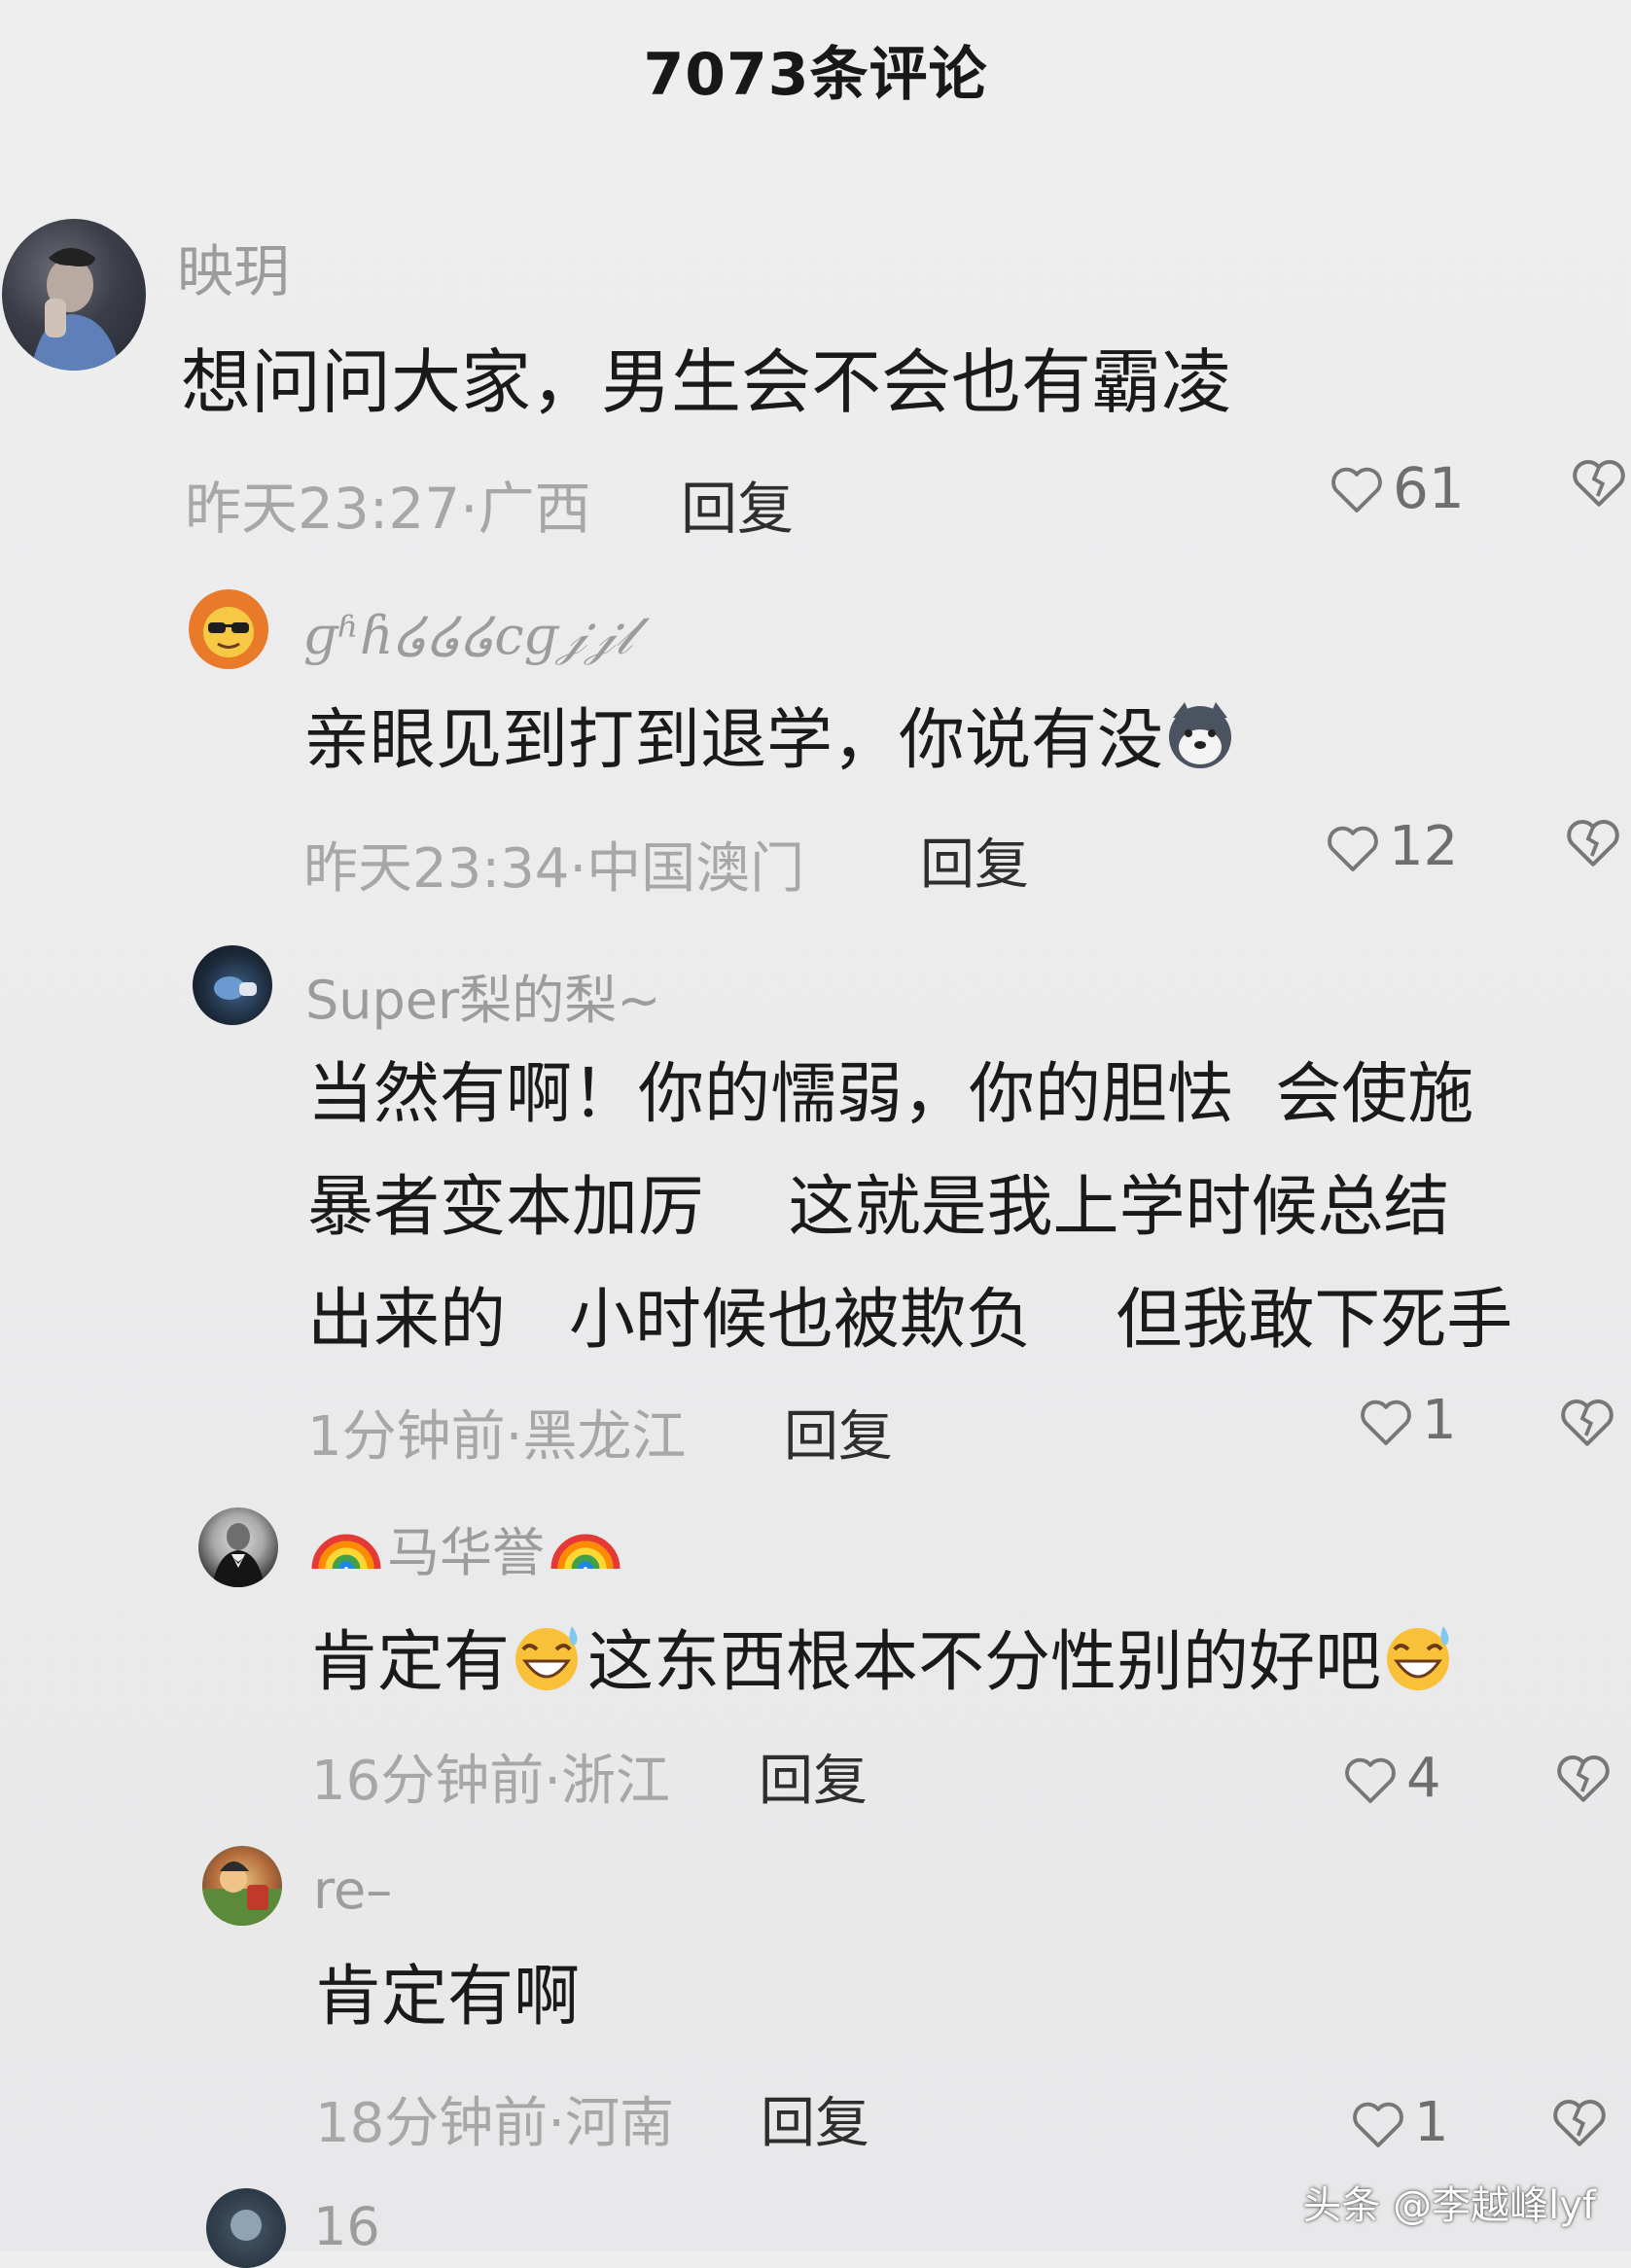 The height and width of the screenshot is (2268, 1631). I want to click on husky-dog-emoji, so click(1200, 749).